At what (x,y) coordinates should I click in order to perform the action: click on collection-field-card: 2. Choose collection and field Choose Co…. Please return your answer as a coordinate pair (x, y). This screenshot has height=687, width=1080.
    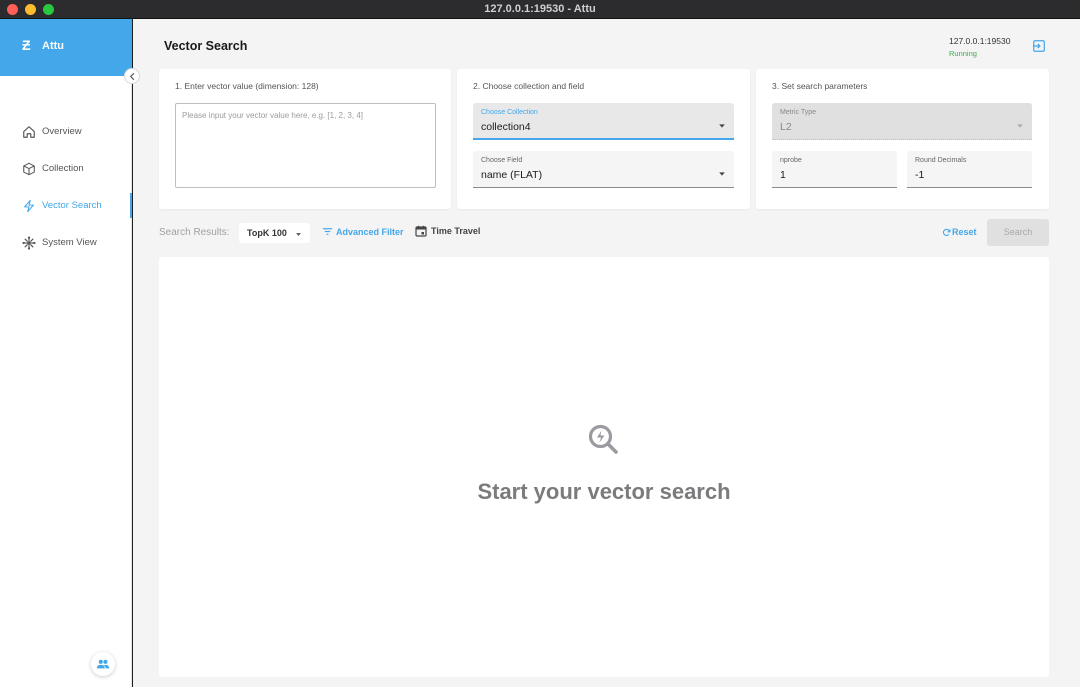
    Looking at the image, I should click on (603, 139).